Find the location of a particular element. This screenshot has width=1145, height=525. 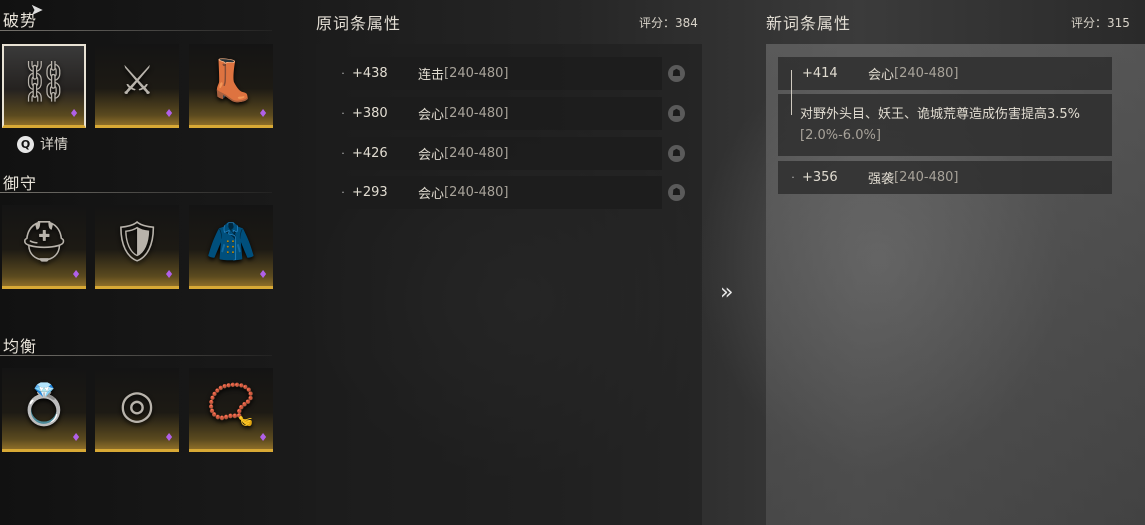

attribute-effect-description: 对野外头目、妖王、诡城荒尊造成伤害提高3.5% [2.0%-6.0%] is located at coordinates (945, 125).